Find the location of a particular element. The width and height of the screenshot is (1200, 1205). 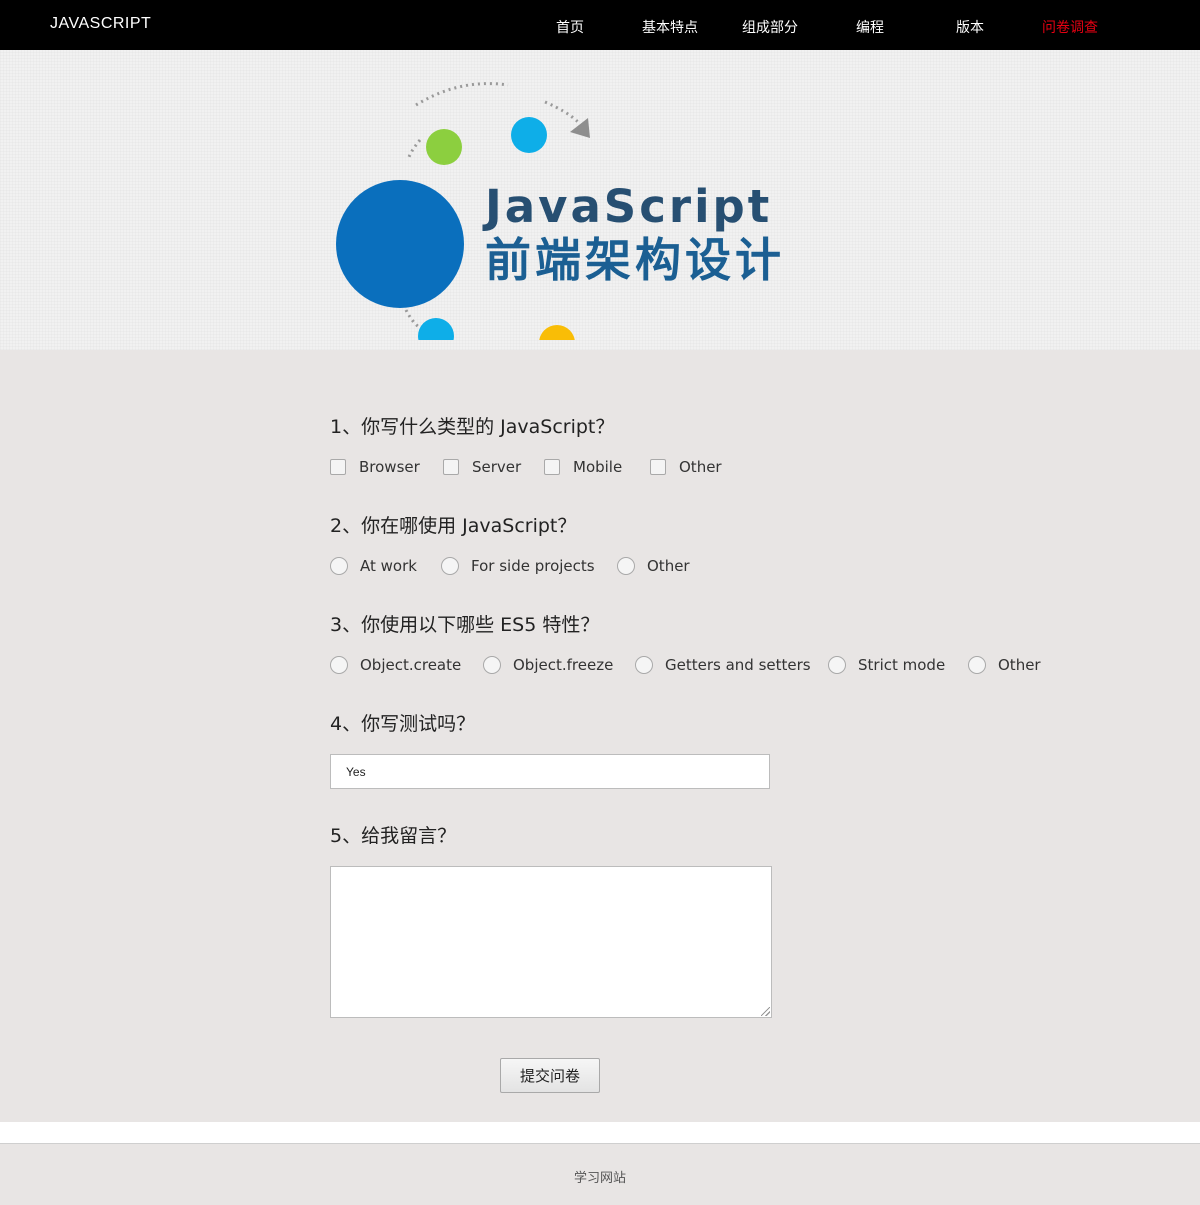

q1-option-server: Server is located at coordinates (482, 467).